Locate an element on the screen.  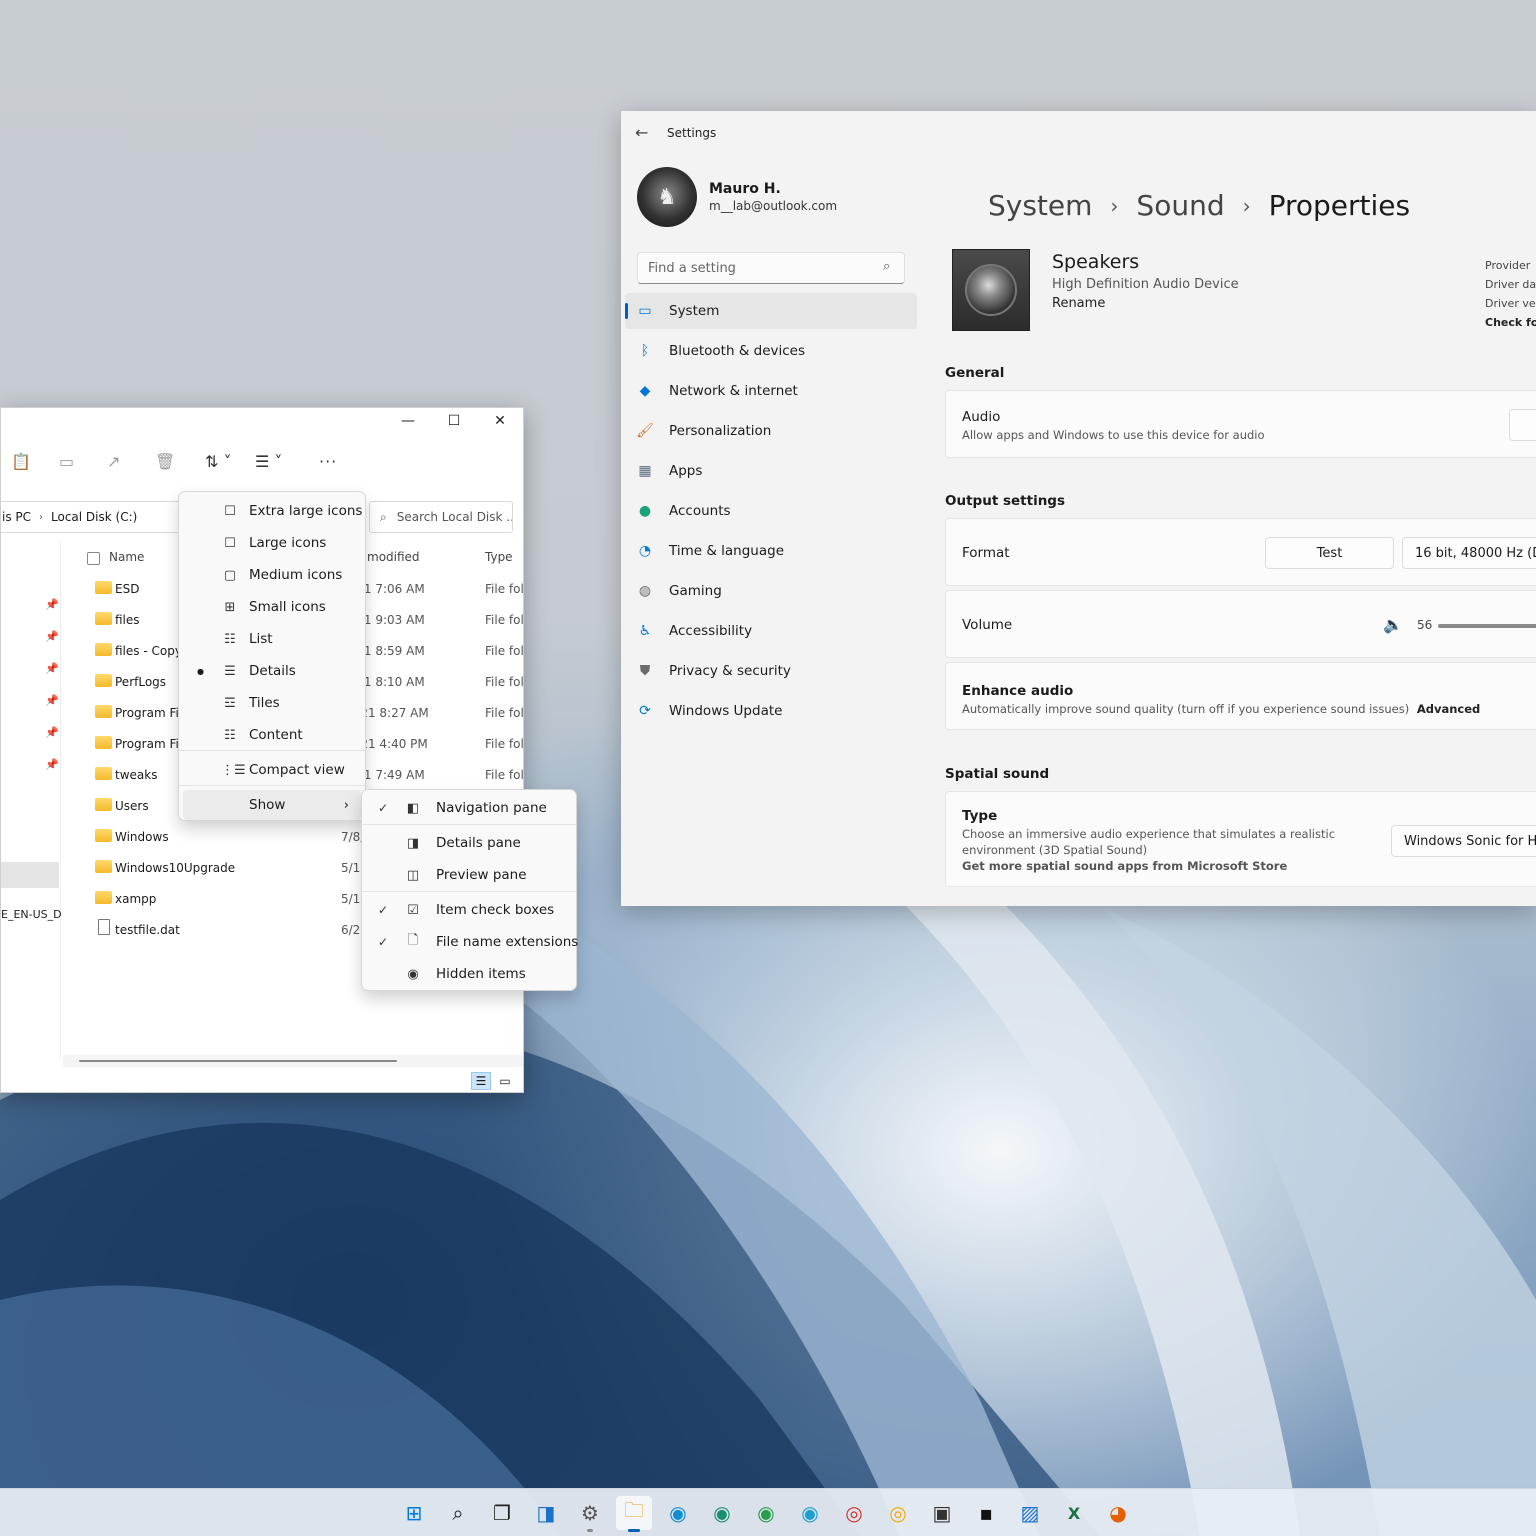
start-icon: ⊞ is located at coordinates (414, 1513).